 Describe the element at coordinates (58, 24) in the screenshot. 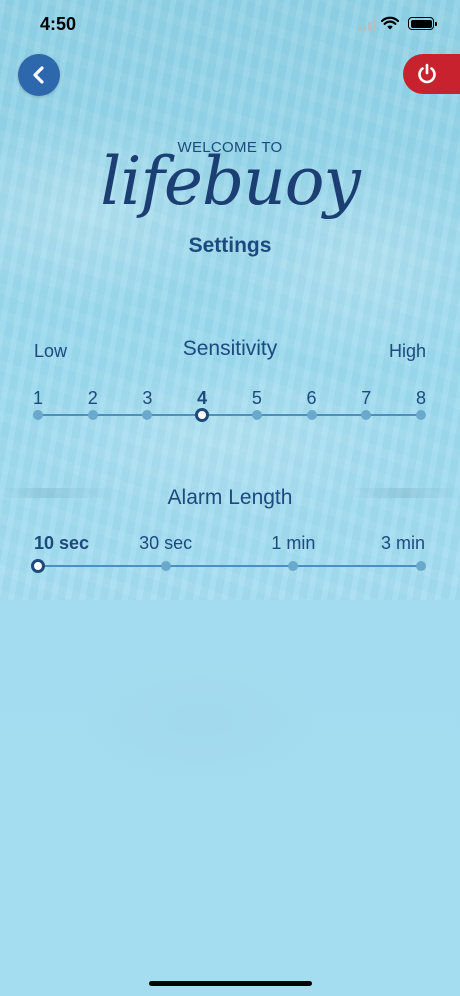

I see `status-time: 4:50` at that location.